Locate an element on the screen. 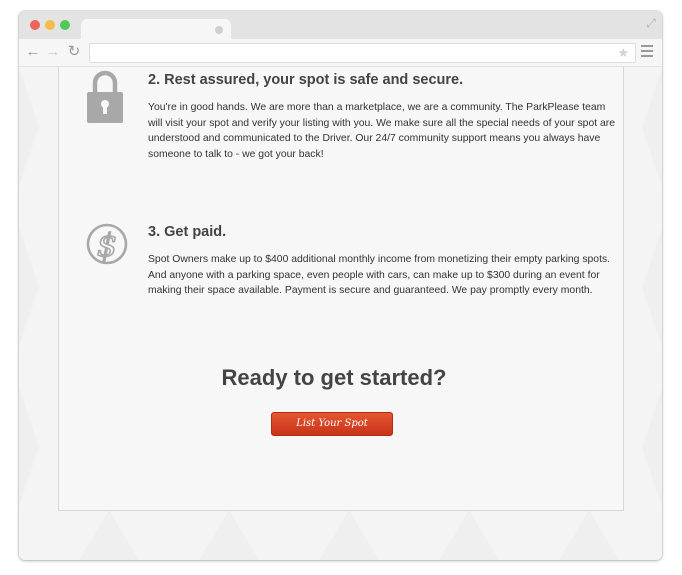  reload-icon: ↻ is located at coordinates (74, 52).